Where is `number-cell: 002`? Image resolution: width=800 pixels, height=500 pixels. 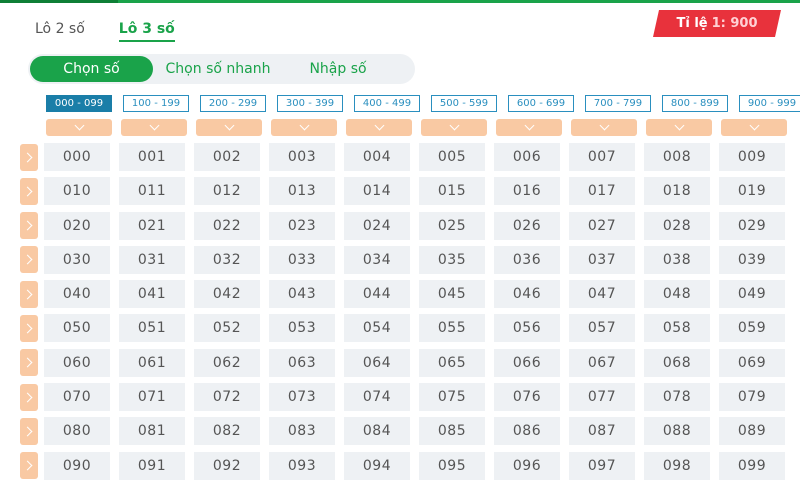
number-cell: 002 is located at coordinates (227, 157).